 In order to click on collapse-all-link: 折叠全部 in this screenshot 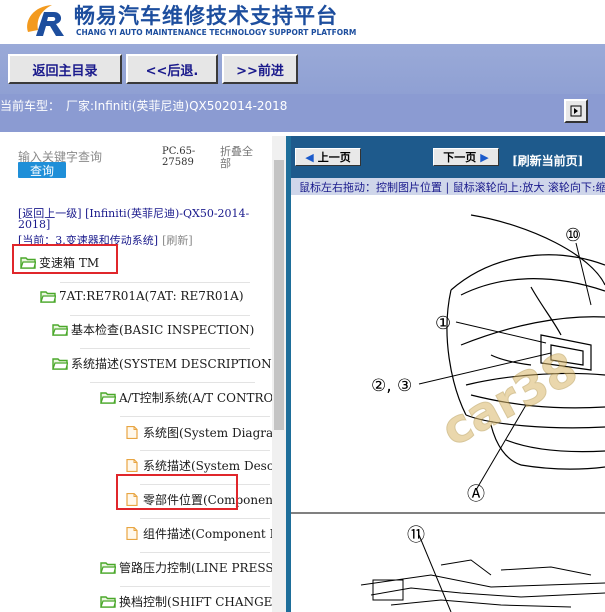, I will do `click(238, 158)`.